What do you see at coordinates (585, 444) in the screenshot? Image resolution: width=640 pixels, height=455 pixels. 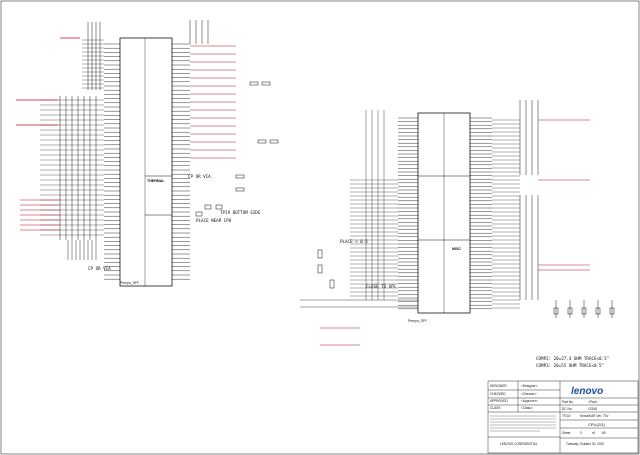 I see `tb-date: Tuesday, October 30, 2007` at bounding box center [585, 444].